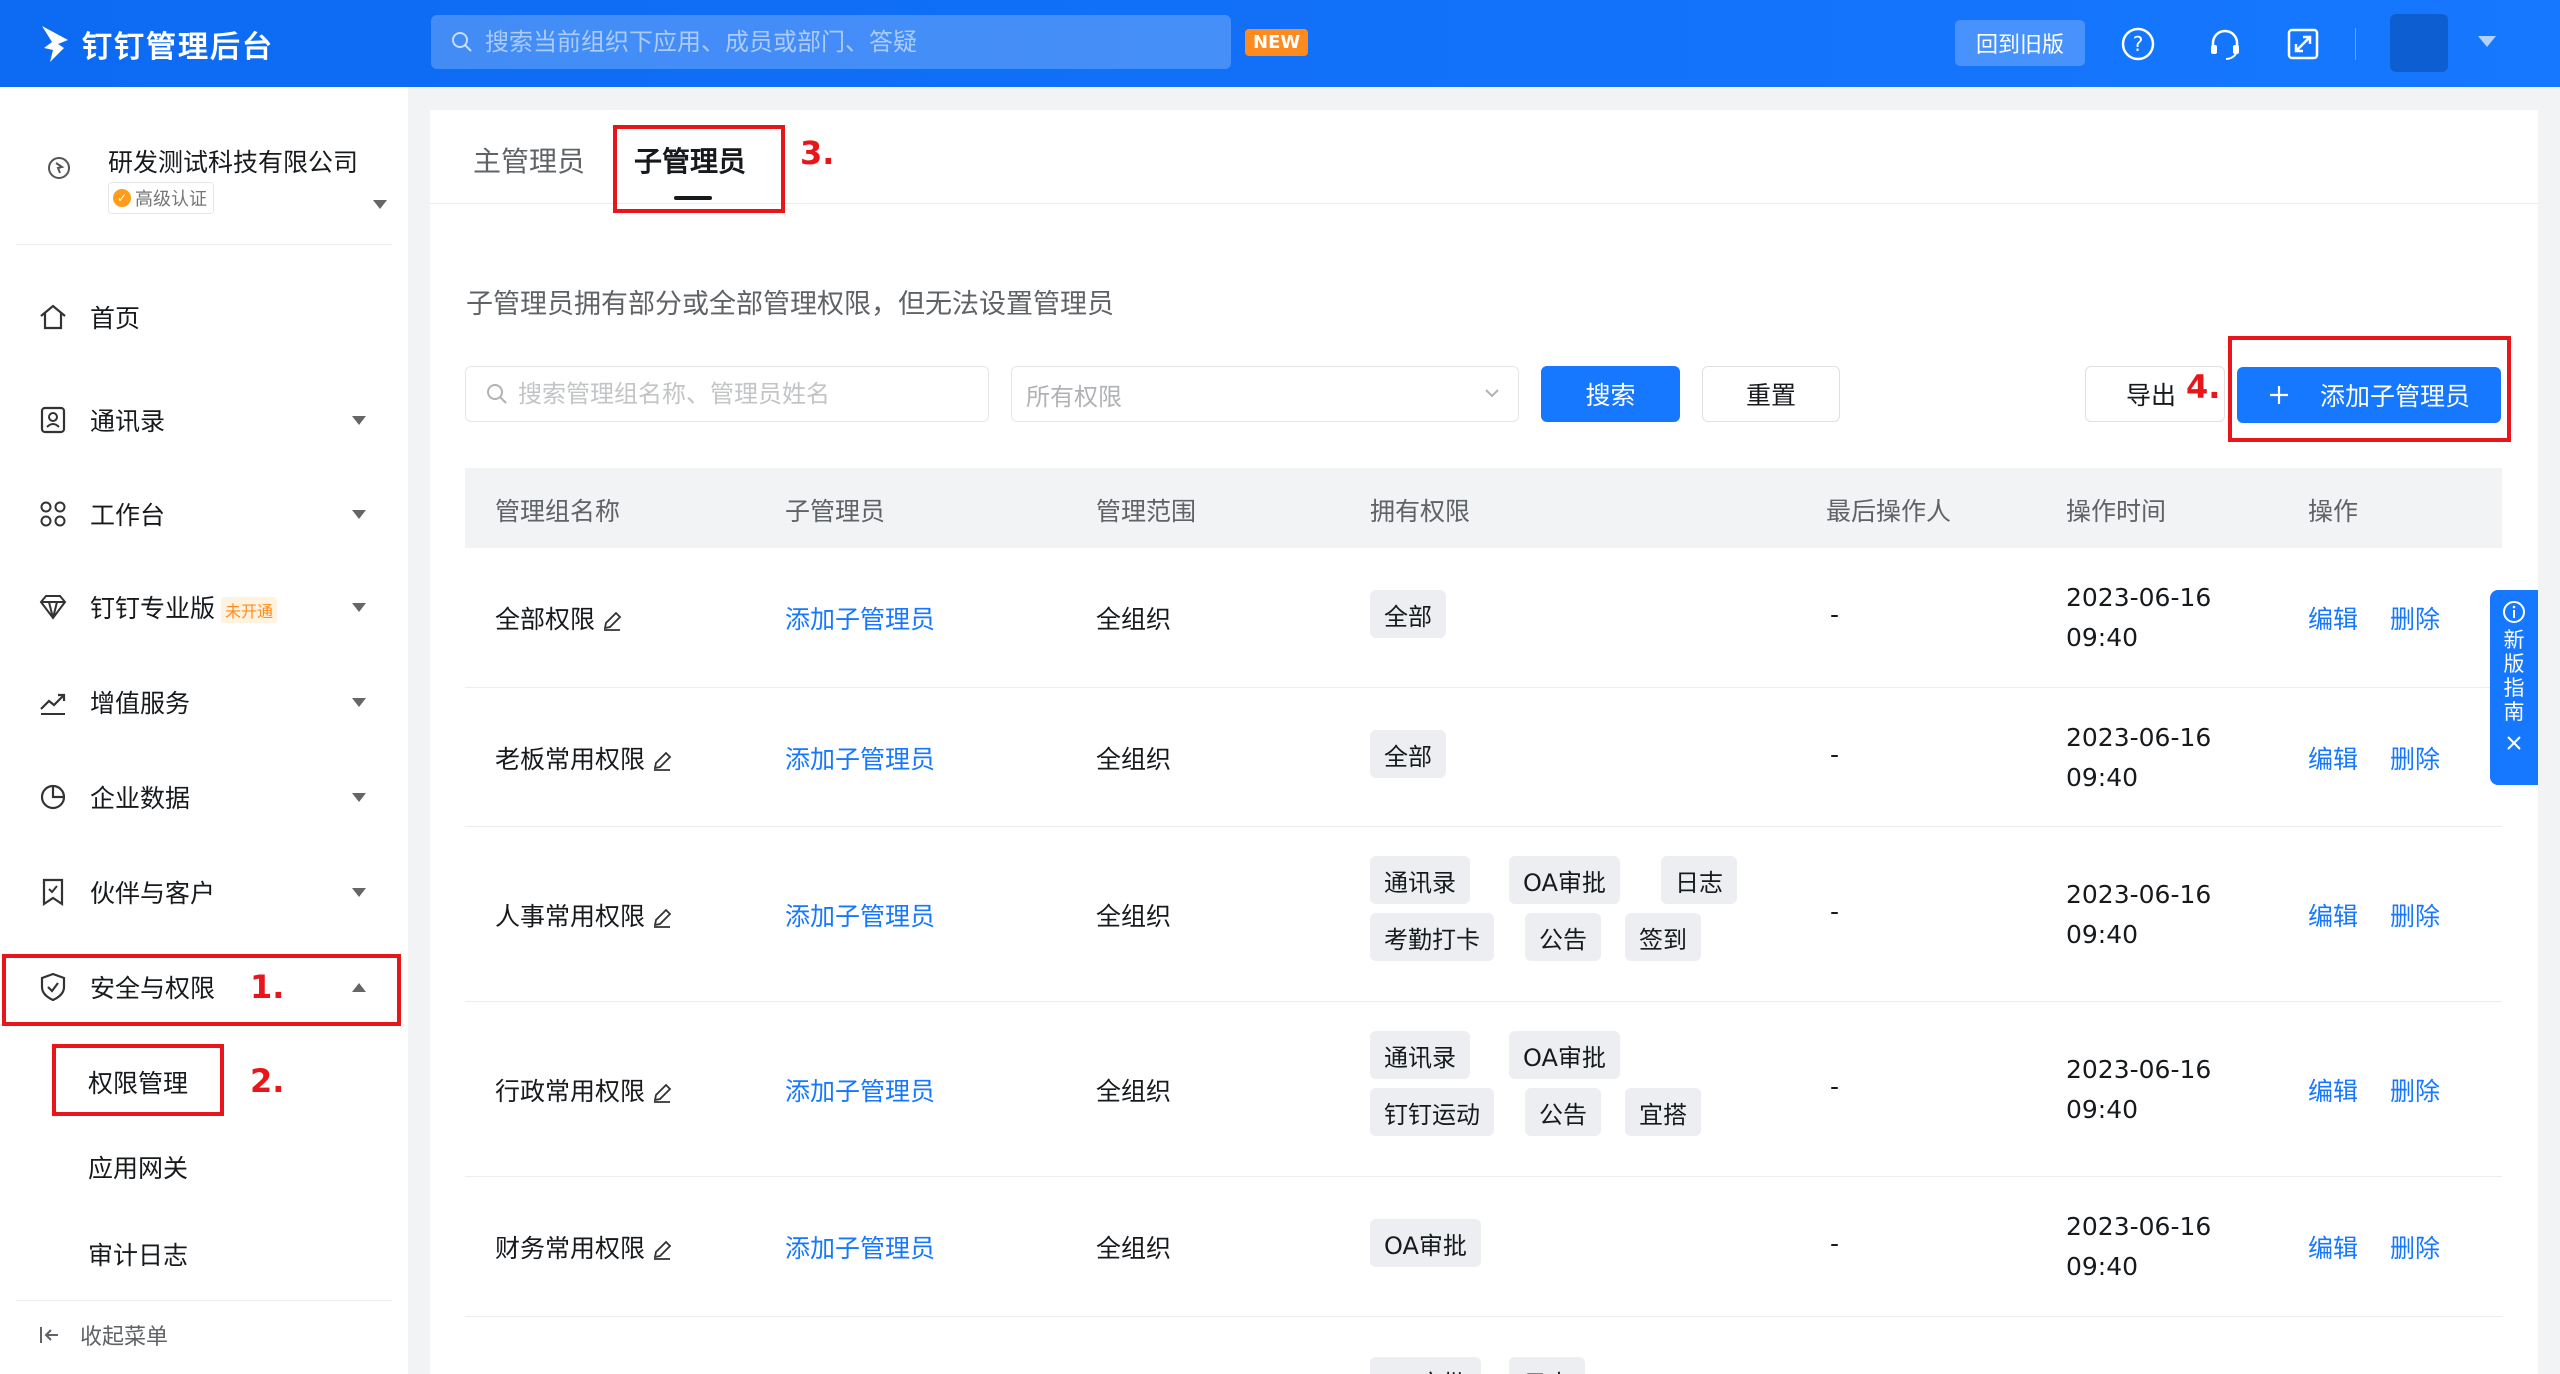 This screenshot has height=1374, width=2560. Describe the element at coordinates (1835, 614) in the screenshot. I see `operator-cell: -` at that location.